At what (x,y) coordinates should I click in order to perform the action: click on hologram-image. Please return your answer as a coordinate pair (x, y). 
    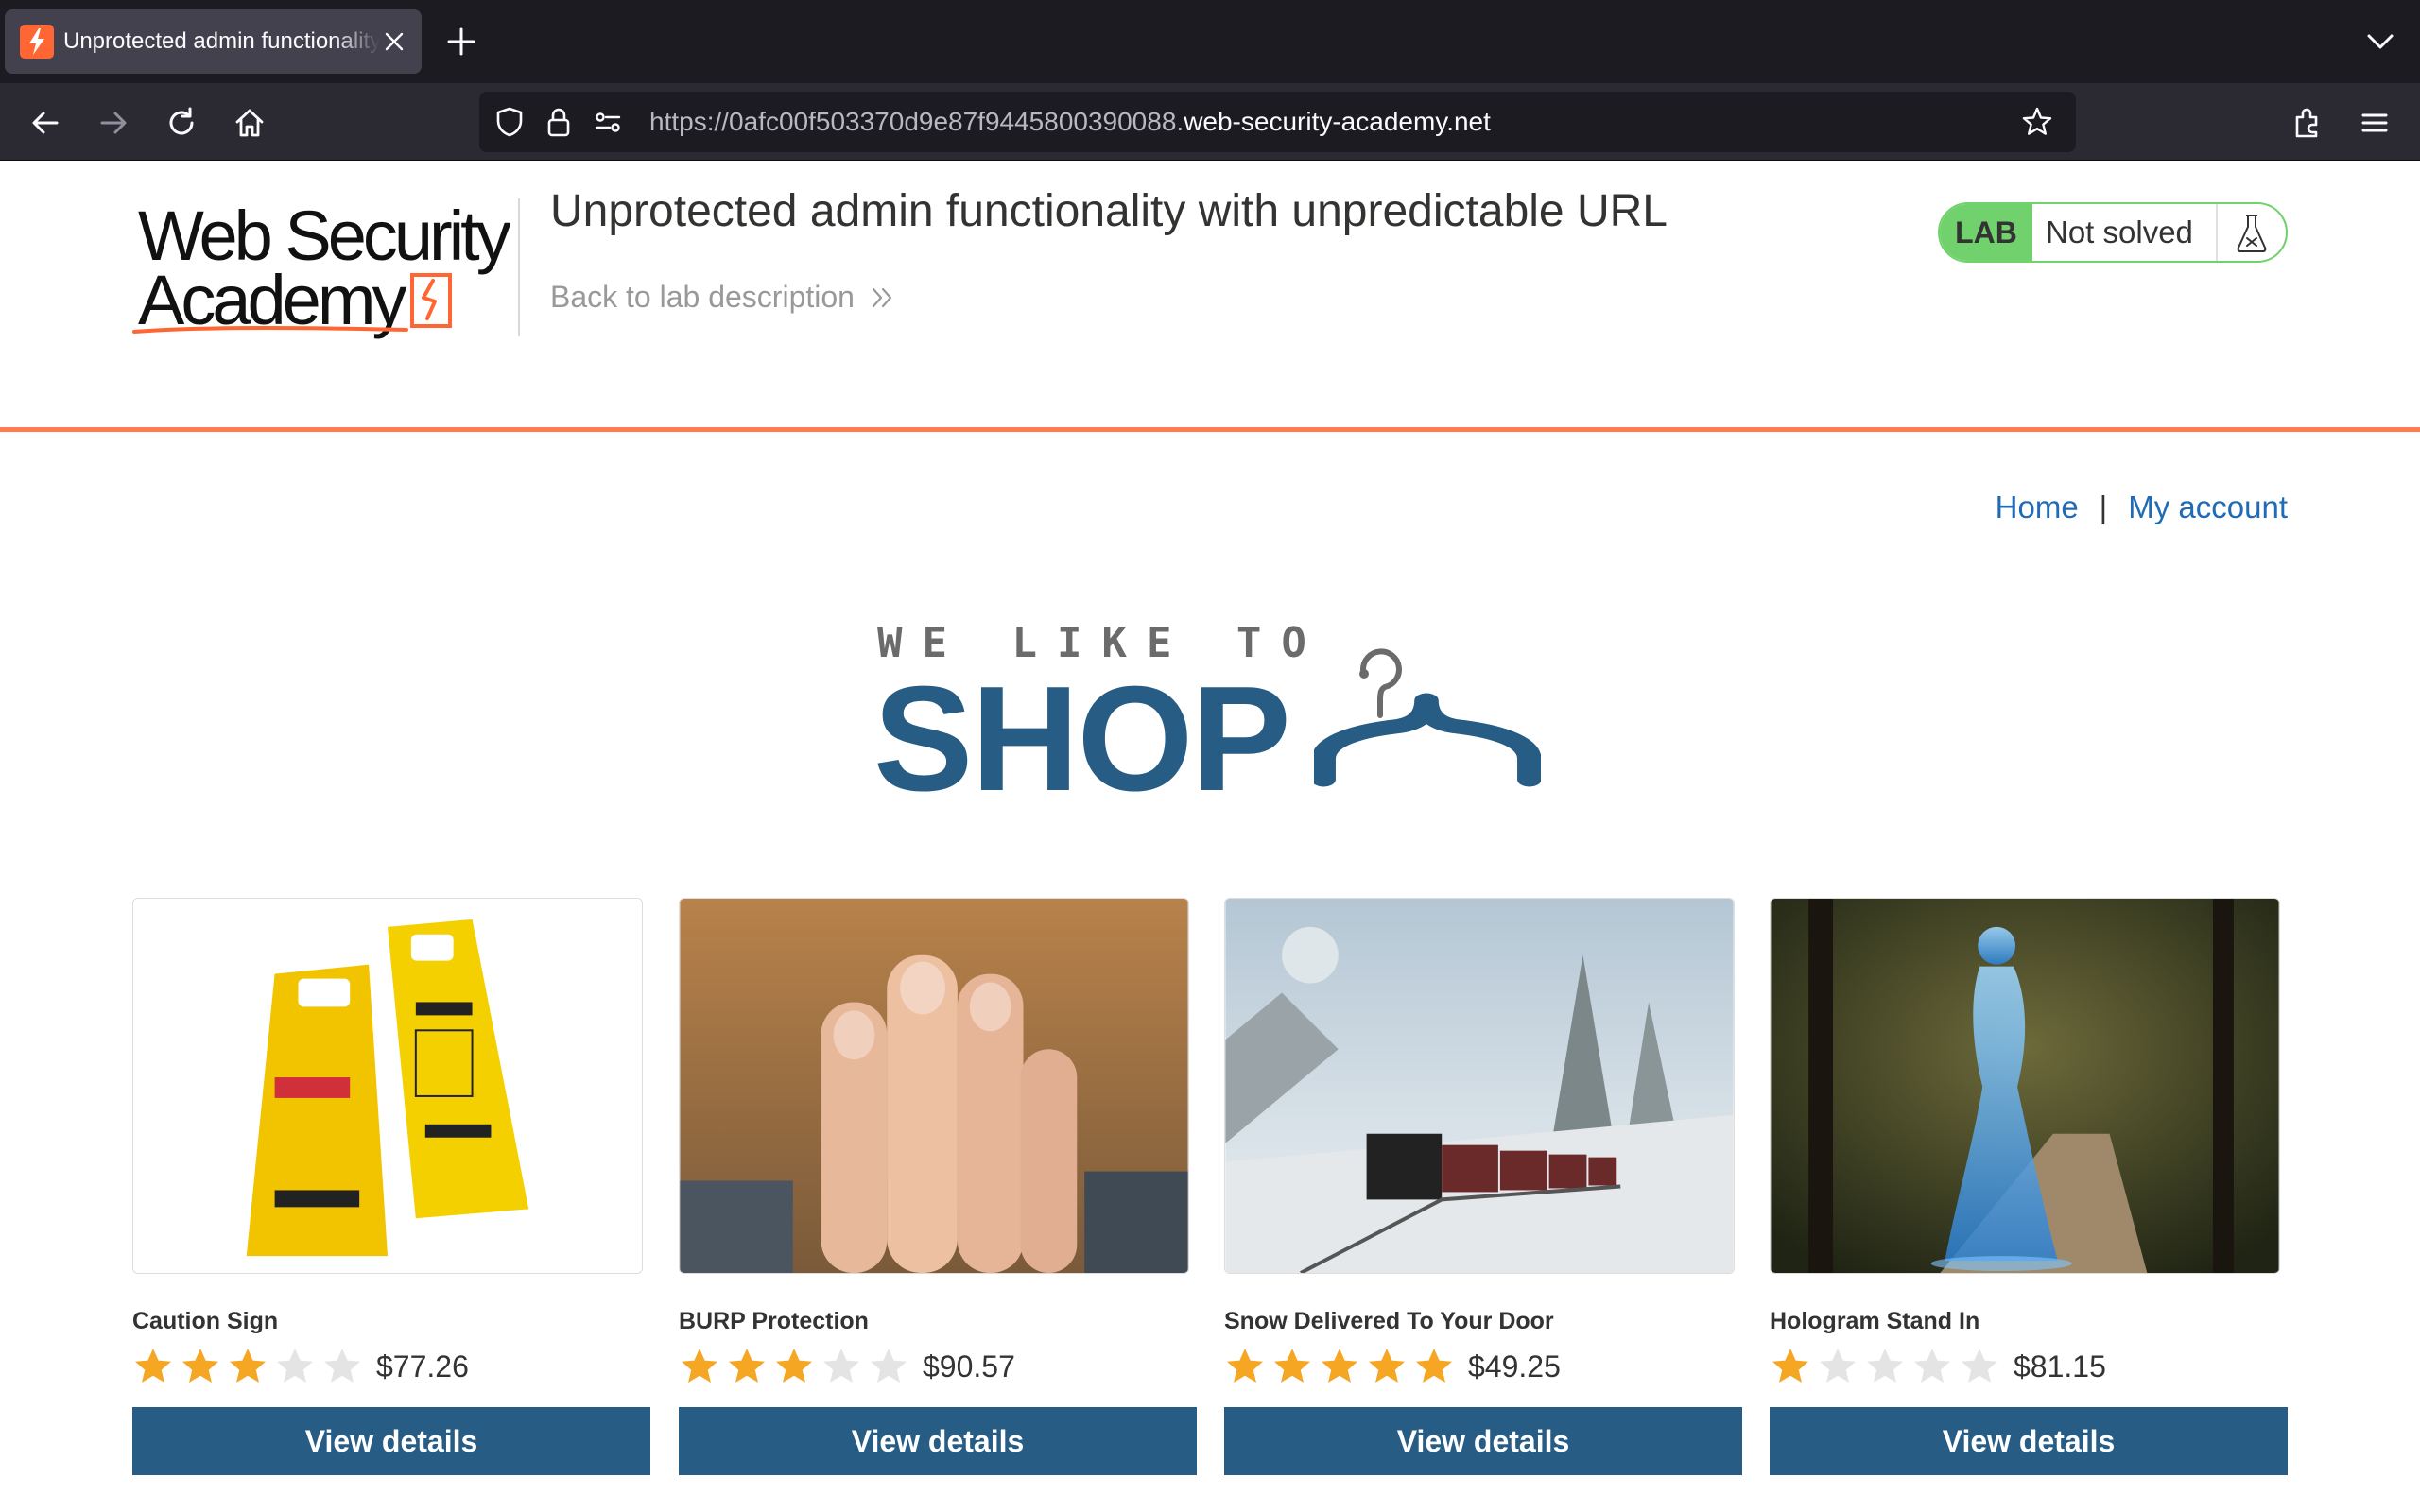
    Looking at the image, I should click on (2025, 1086).